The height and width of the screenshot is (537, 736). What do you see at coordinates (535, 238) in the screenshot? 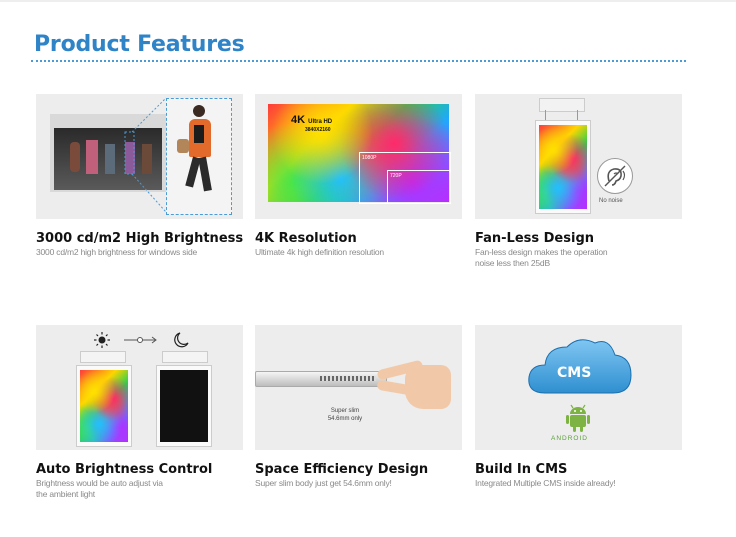
I see `feature-title: Fan-Less Design` at bounding box center [535, 238].